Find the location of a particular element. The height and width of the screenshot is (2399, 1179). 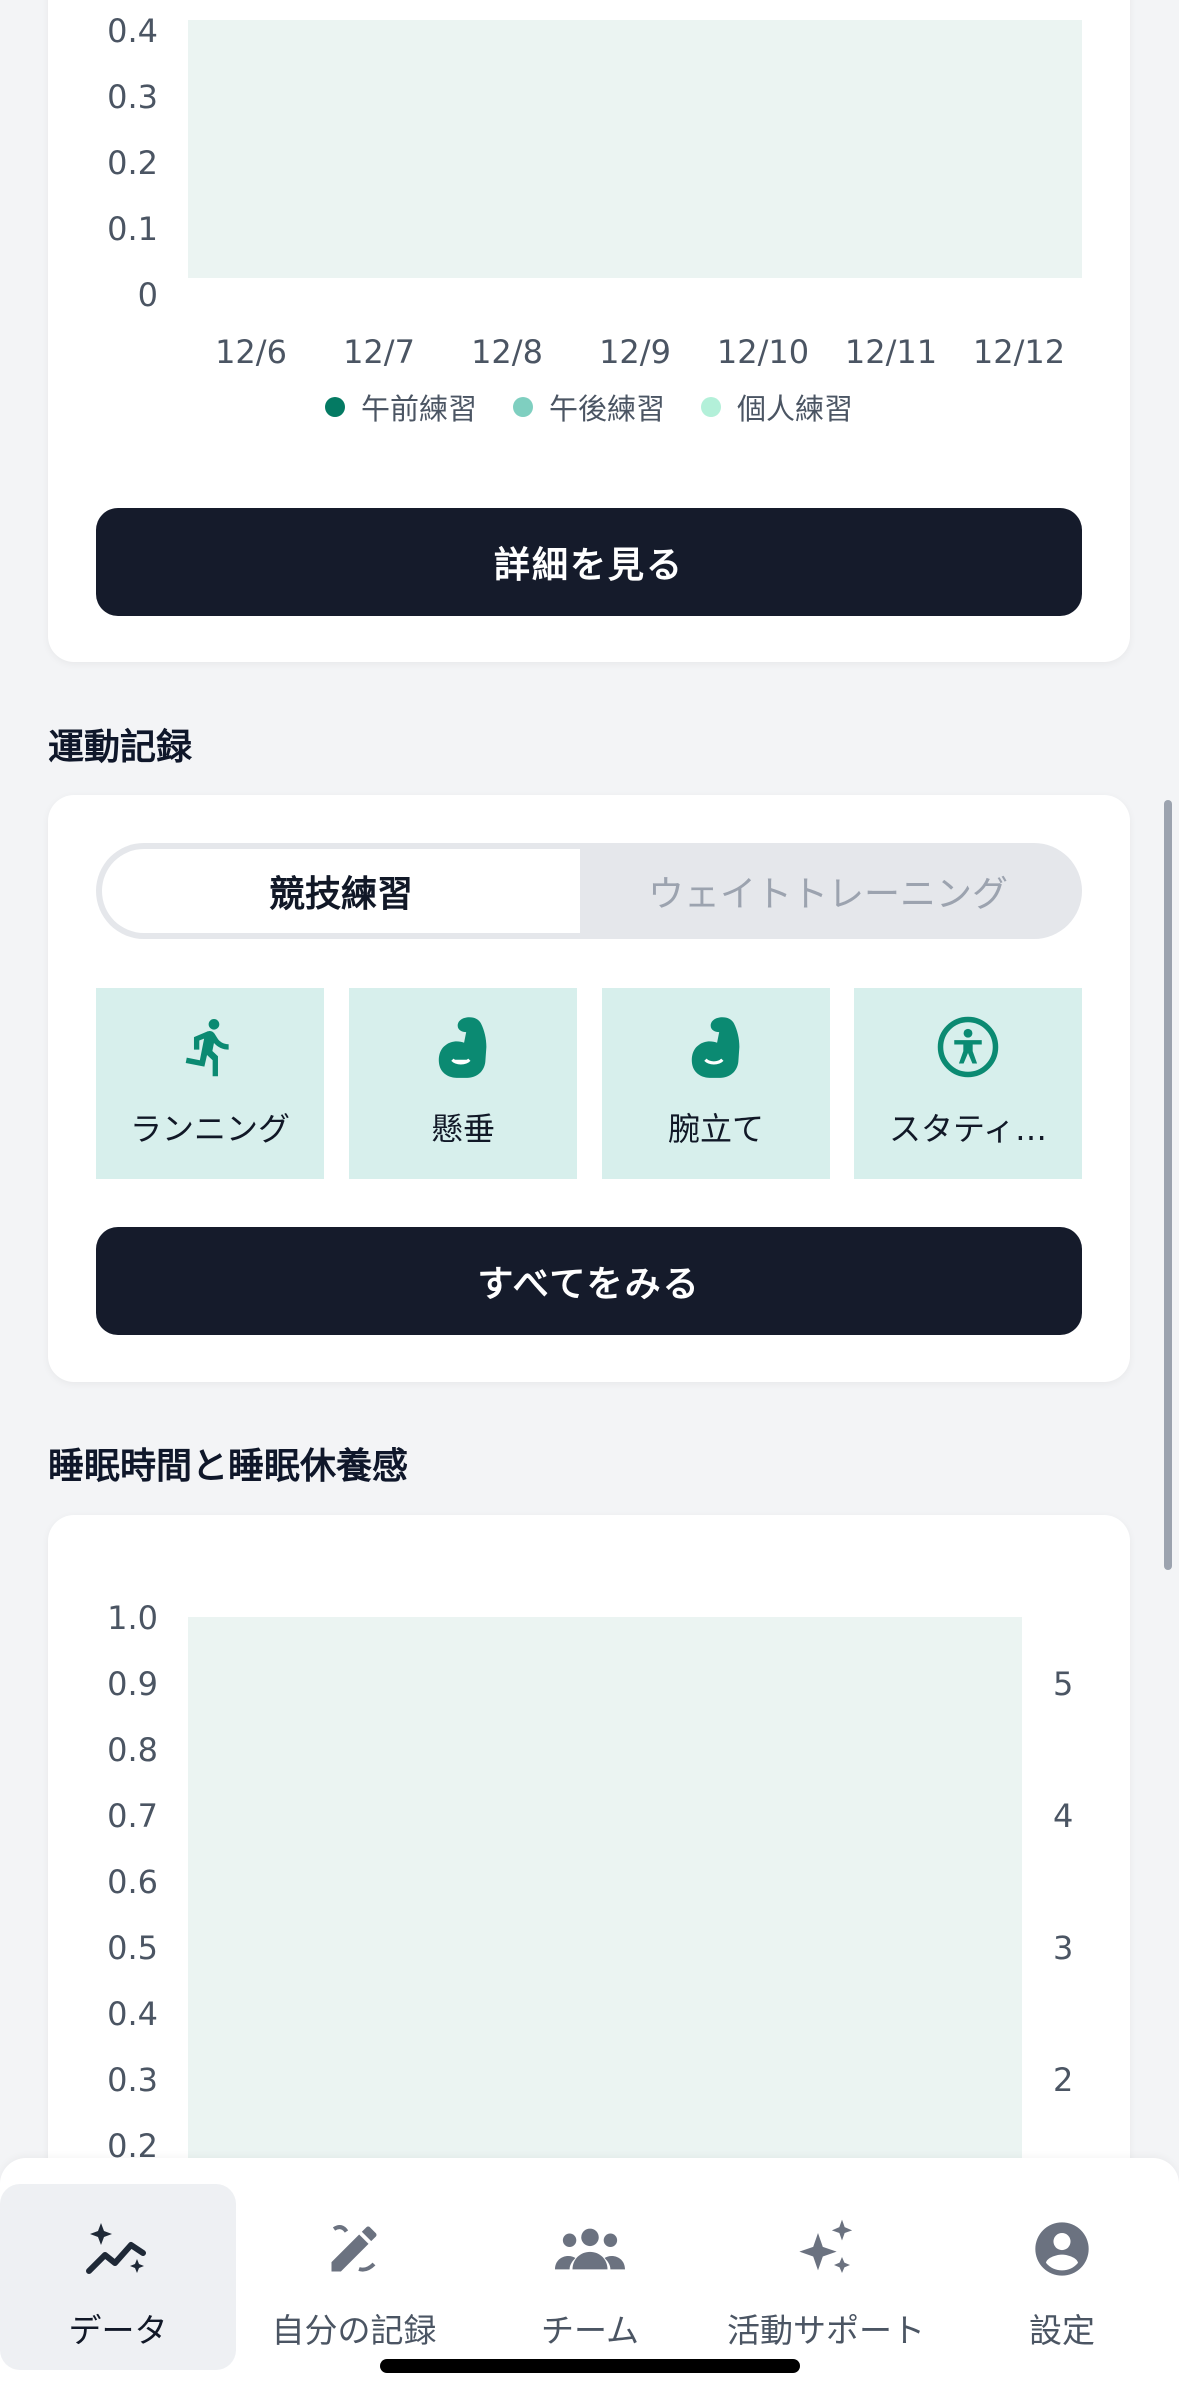

details-button: 詳細を見る is located at coordinates (589, 562).